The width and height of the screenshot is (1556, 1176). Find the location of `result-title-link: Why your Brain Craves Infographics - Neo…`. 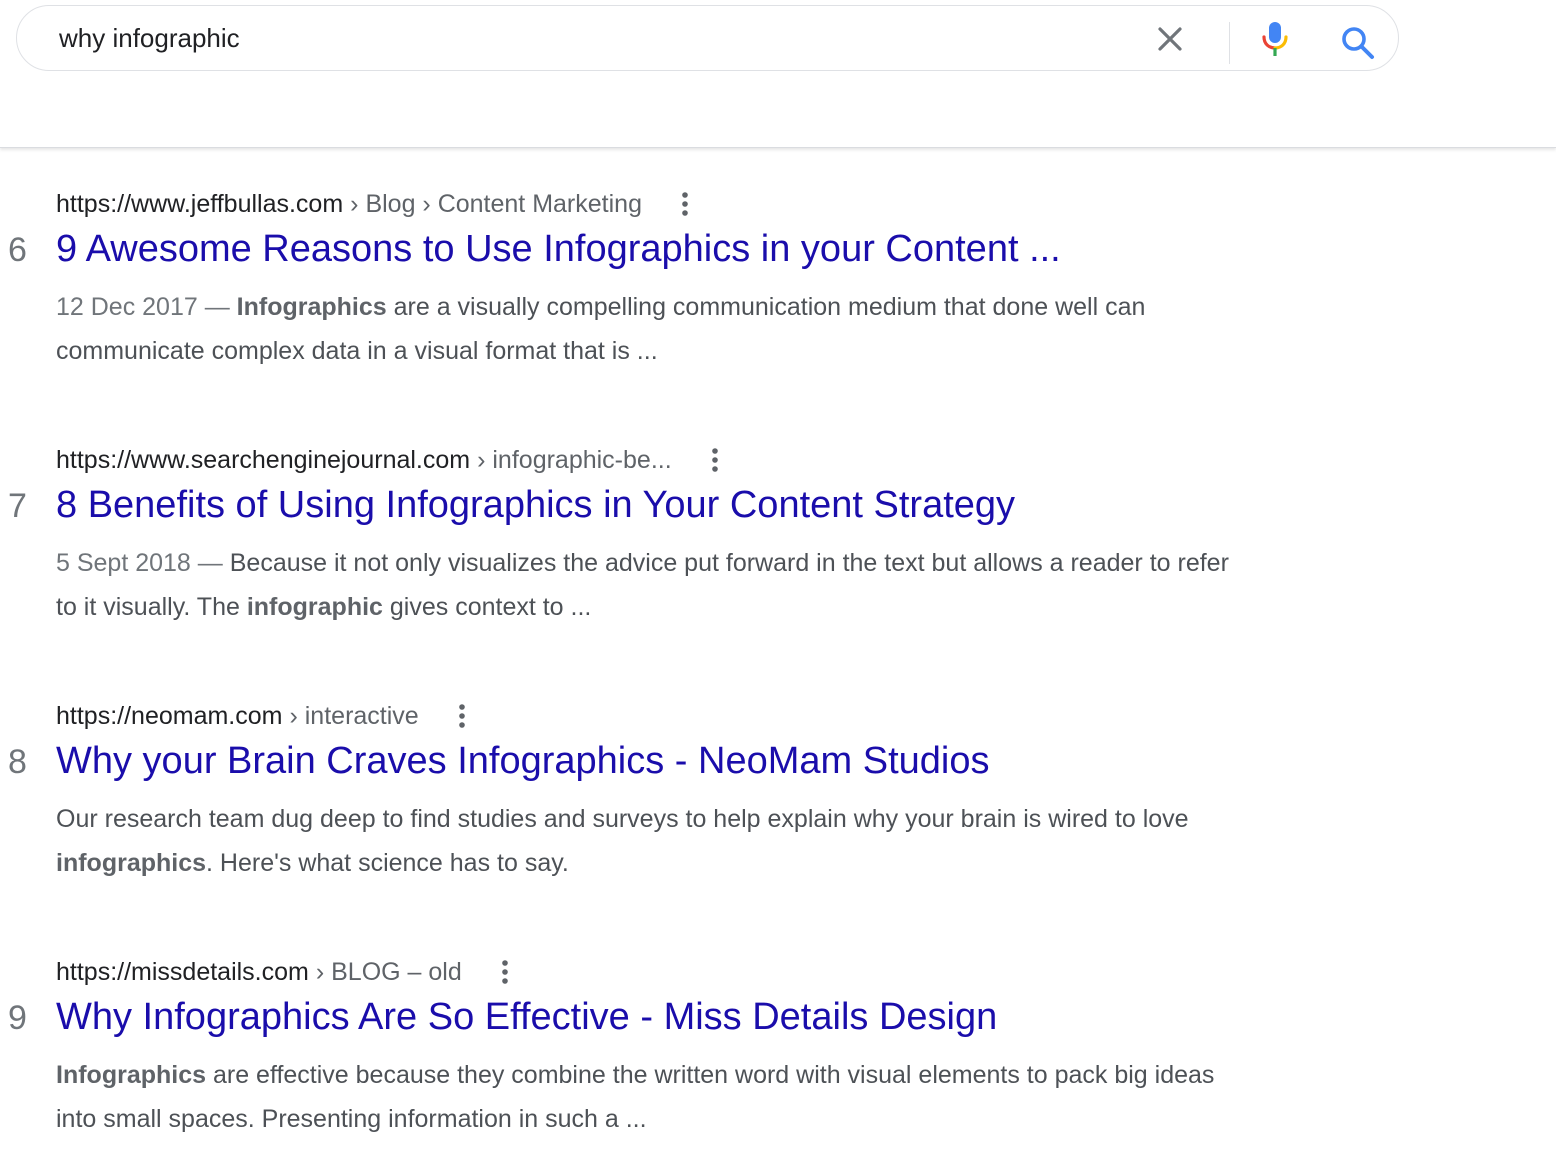

result-title-link: Why your Brain Craves Infographics - Neo… is located at coordinates (522, 761).